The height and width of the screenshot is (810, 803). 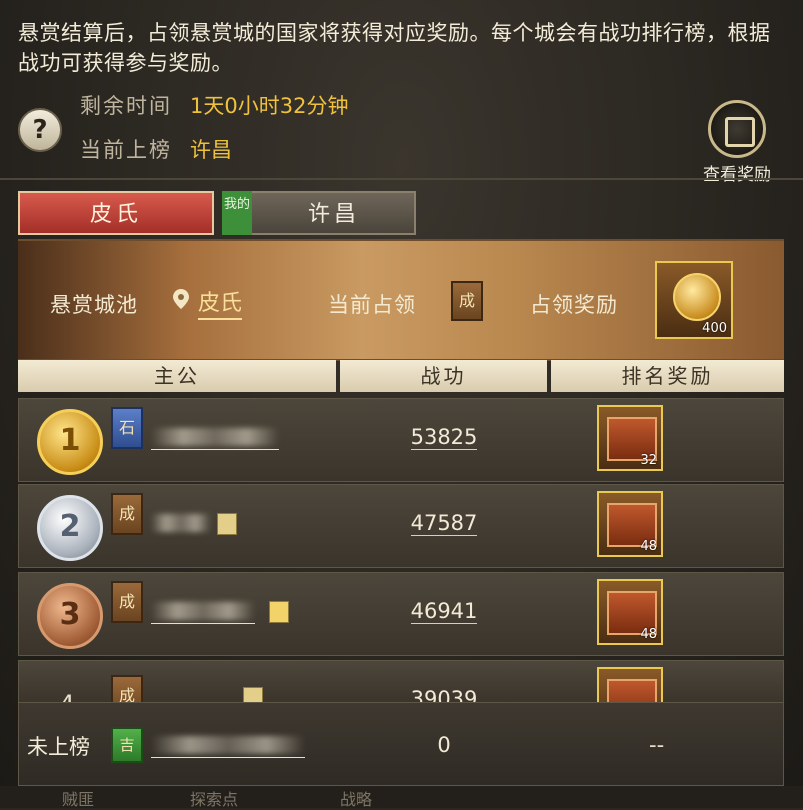 What do you see at coordinates (333, 214) in the screenshot?
I see `tab-xuchang-label: 许昌` at bounding box center [333, 214].